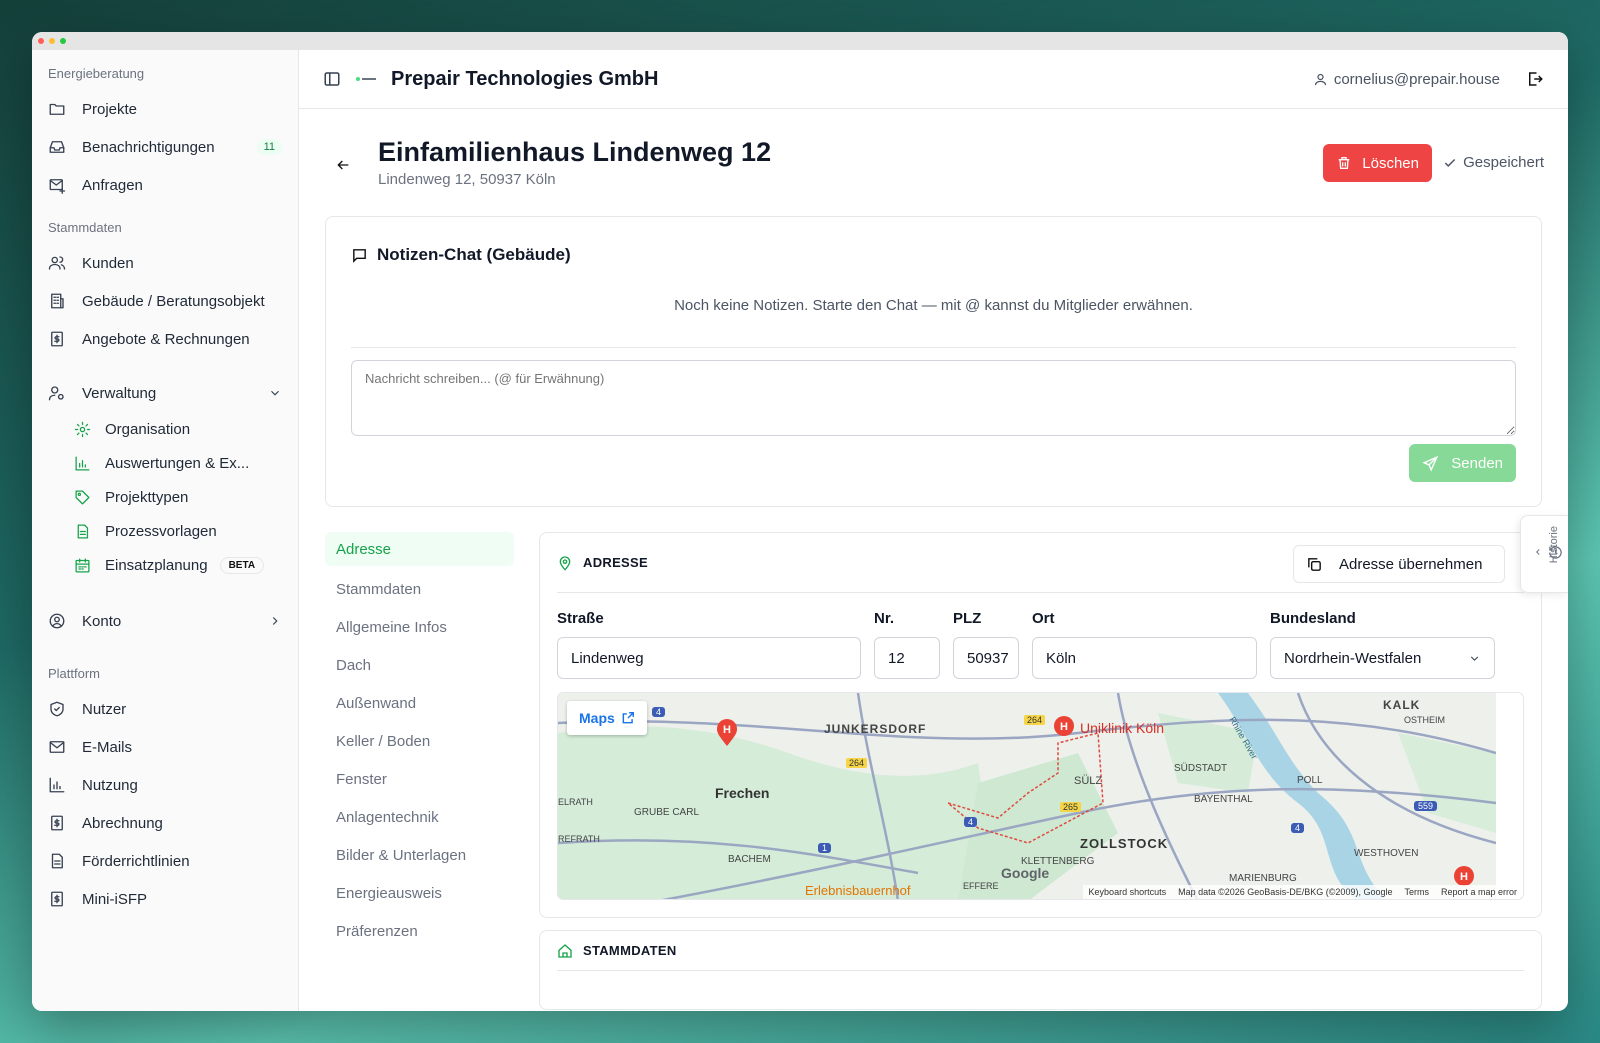  I want to click on sidebar-subitem-projekttypen: Projekttypen, so click(165, 497).